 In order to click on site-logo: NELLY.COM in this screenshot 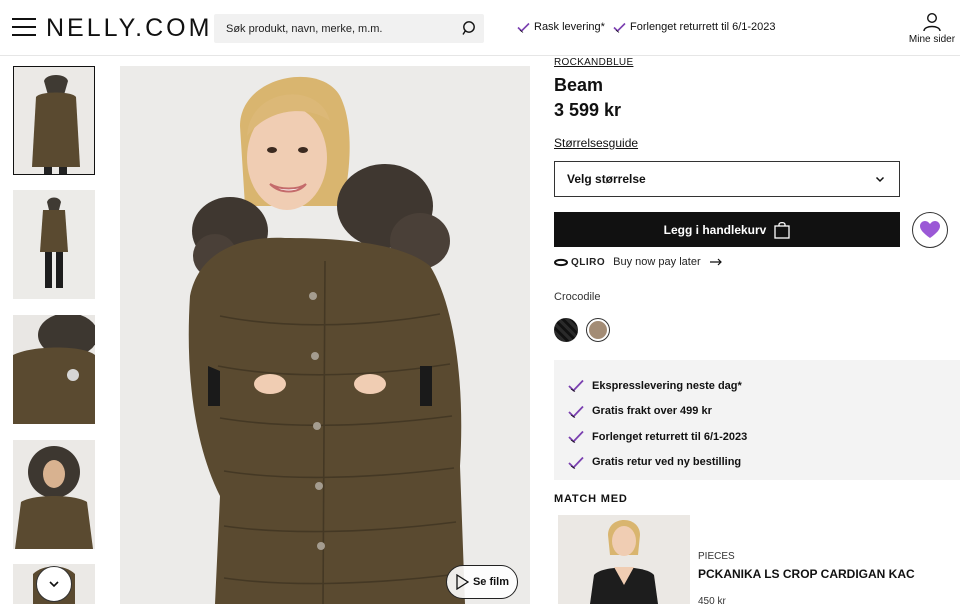, I will do `click(129, 28)`.